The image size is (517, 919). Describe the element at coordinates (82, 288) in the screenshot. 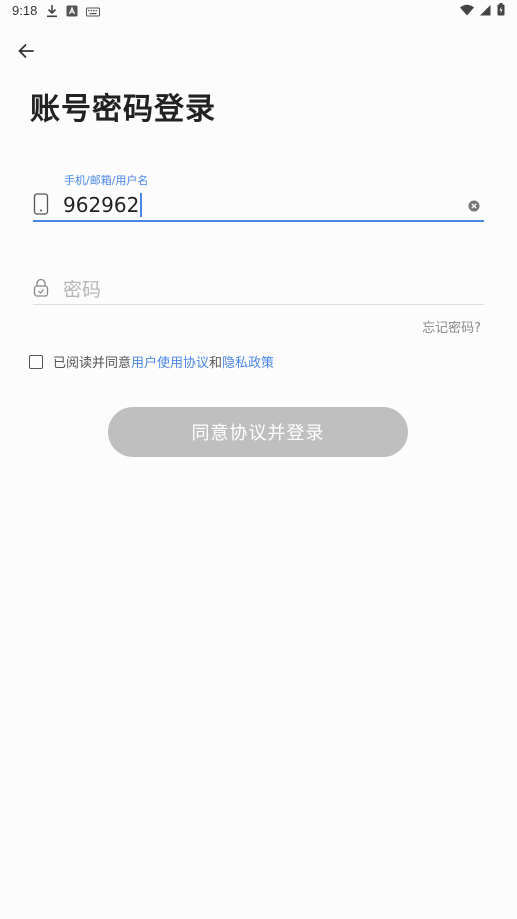

I see `password-input: 密码` at that location.